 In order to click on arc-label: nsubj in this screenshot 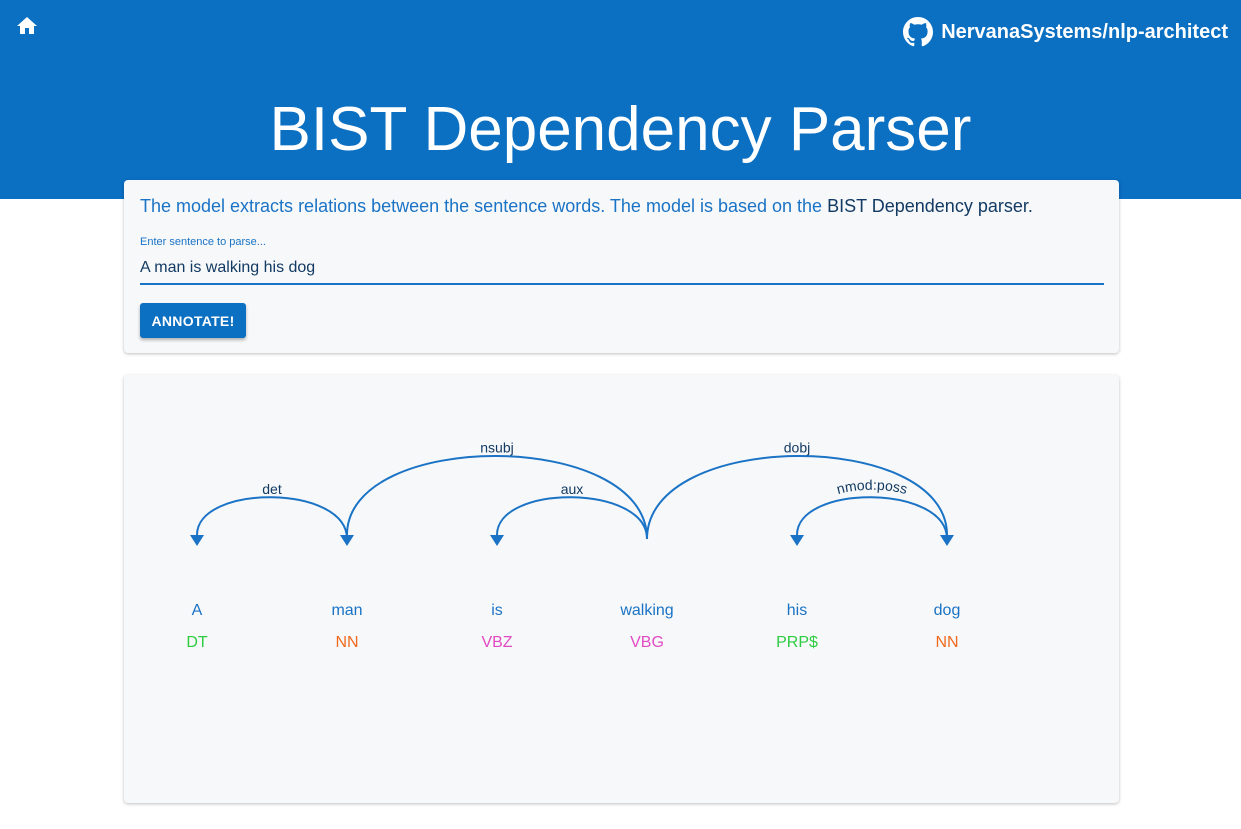, I will do `click(496, 448)`.